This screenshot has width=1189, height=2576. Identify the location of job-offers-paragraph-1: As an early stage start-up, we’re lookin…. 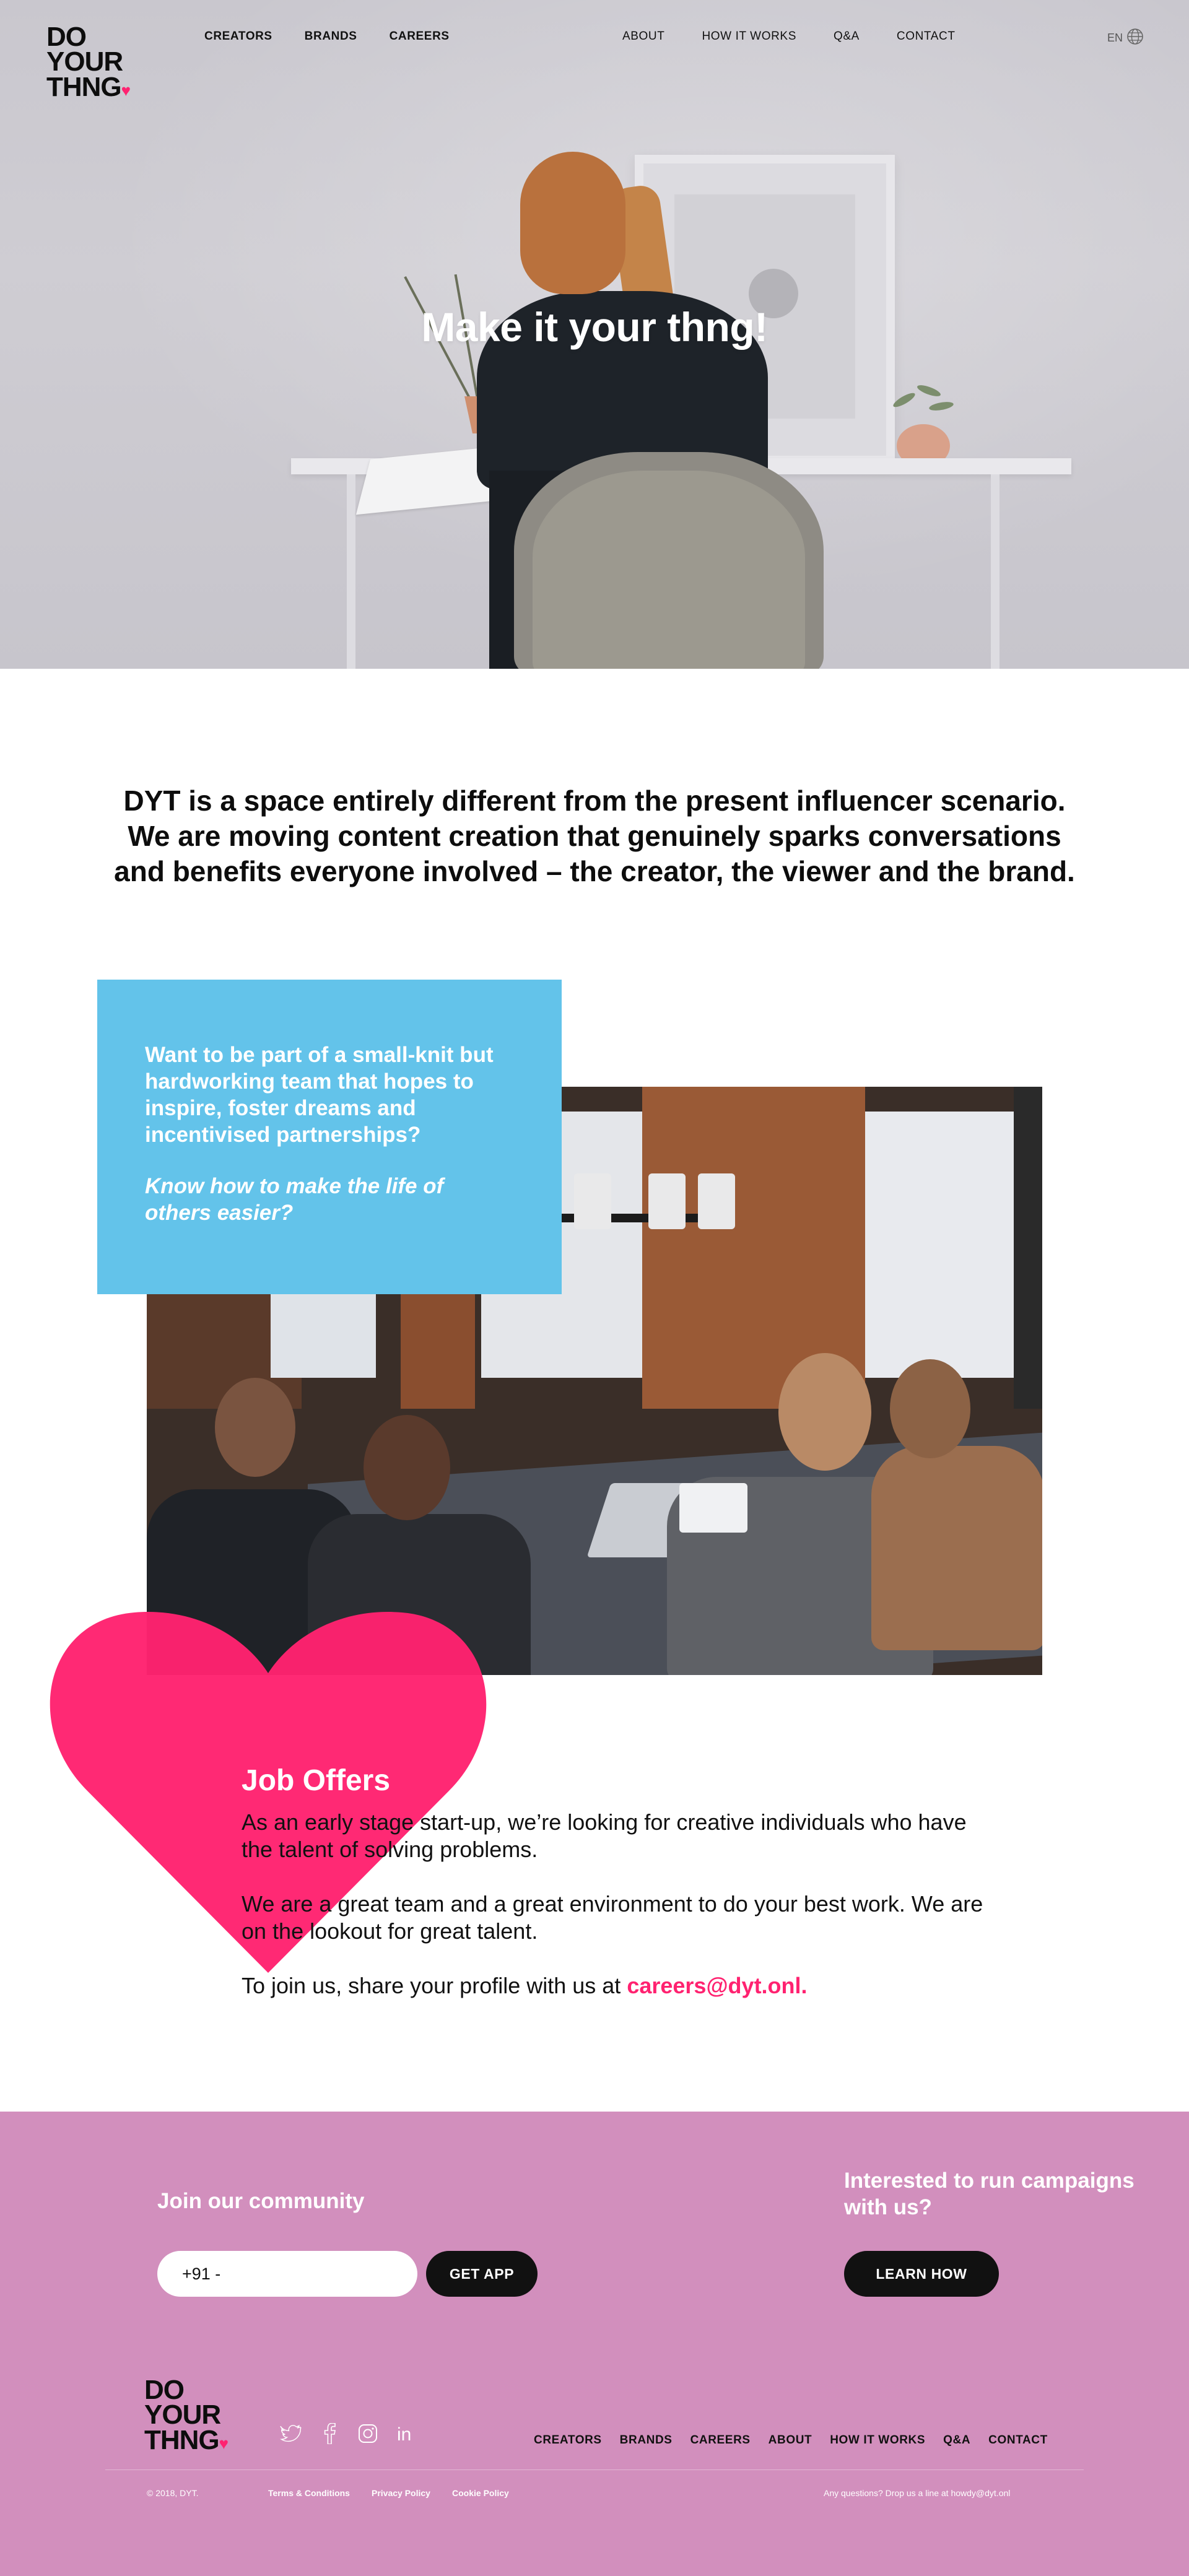
(604, 1835).